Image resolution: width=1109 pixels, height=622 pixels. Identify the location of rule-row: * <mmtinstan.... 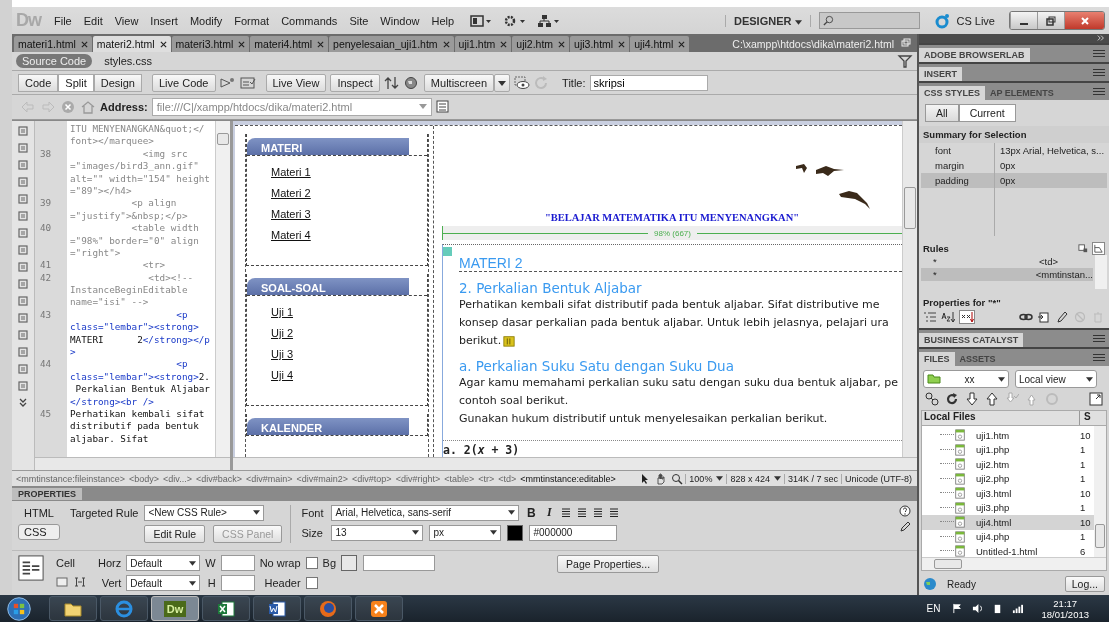
(1007, 274).